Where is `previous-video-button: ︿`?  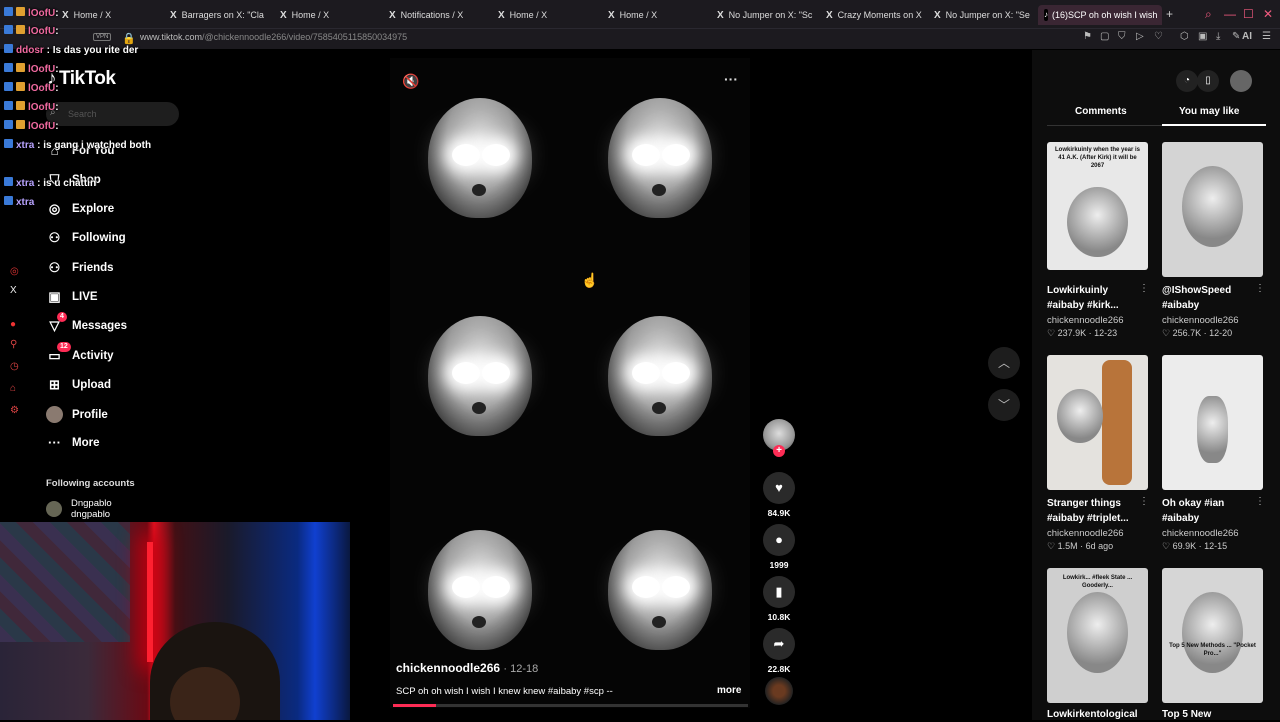
previous-video-button: ︿ is located at coordinates (1004, 363).